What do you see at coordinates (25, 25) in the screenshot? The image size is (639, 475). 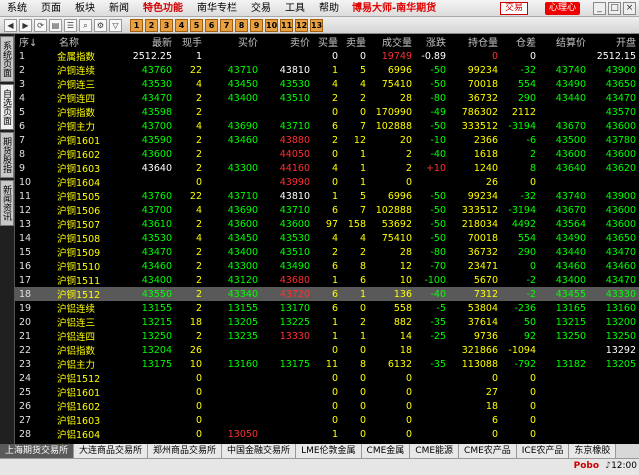 I see `forward-icon: ▶` at bounding box center [25, 25].